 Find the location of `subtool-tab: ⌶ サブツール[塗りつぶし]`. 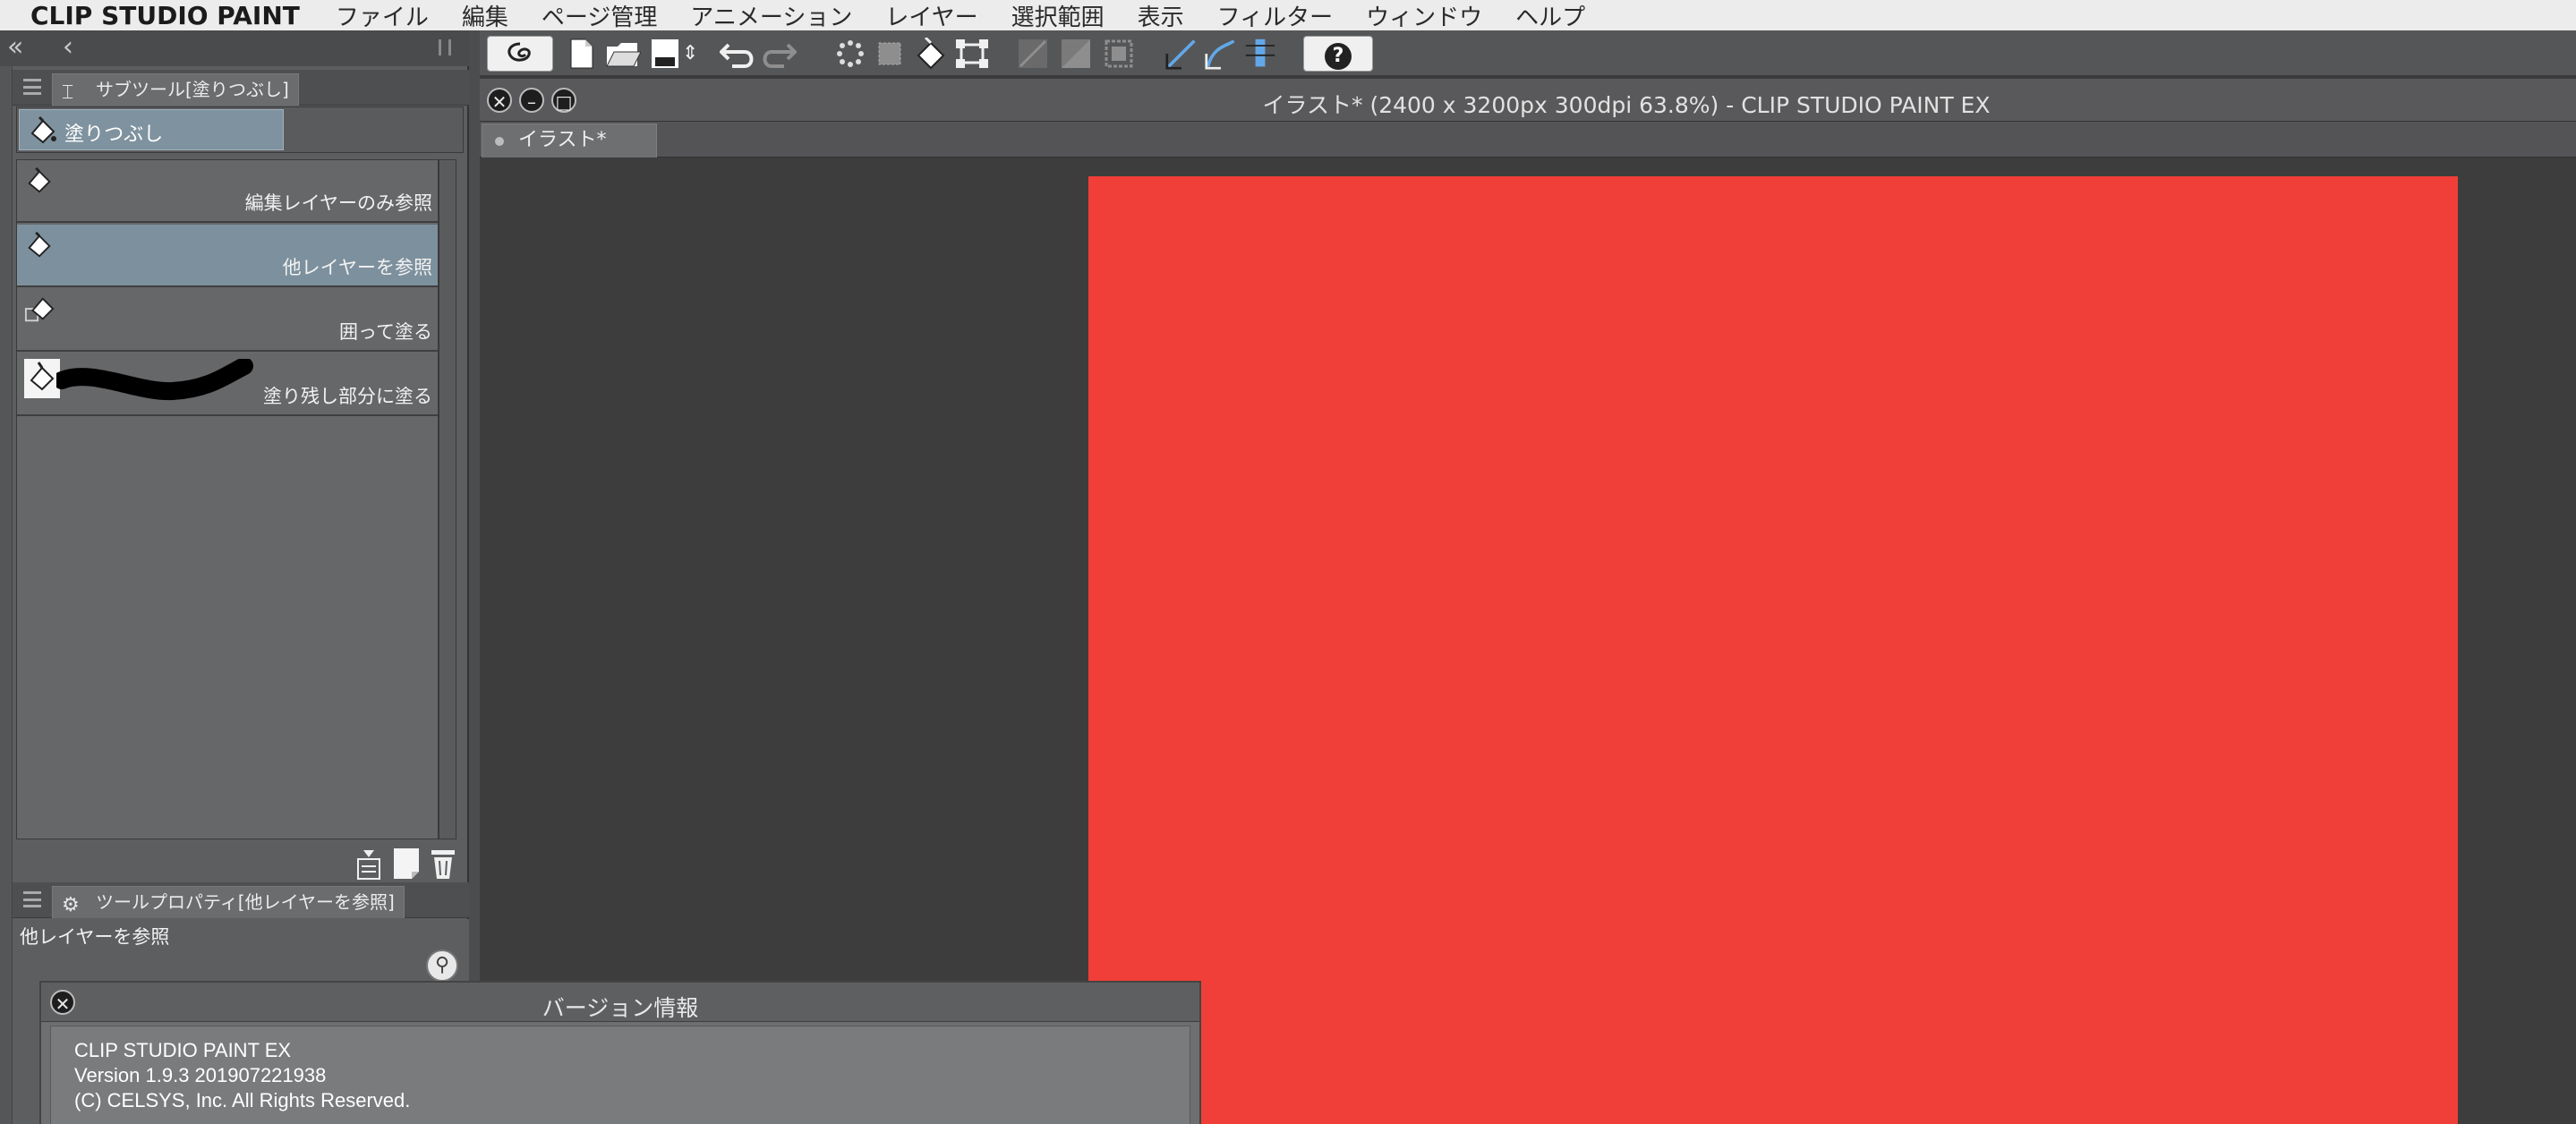

subtool-tab: ⌶ サブツール[塗りつぶし] is located at coordinates (175, 89).